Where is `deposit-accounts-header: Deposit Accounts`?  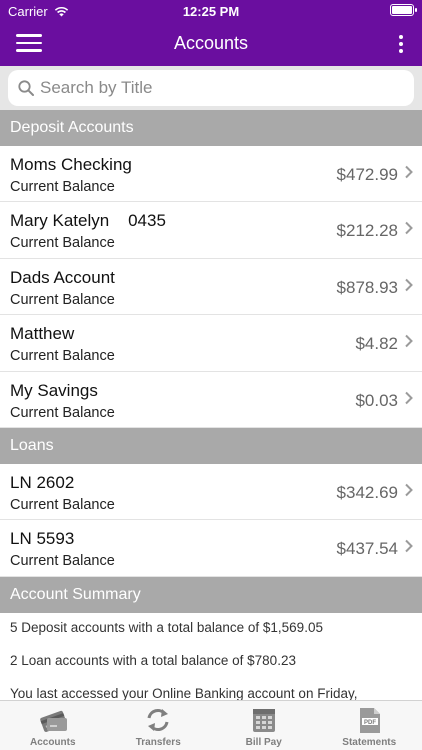
deposit-accounts-header: Deposit Accounts is located at coordinates (211, 128).